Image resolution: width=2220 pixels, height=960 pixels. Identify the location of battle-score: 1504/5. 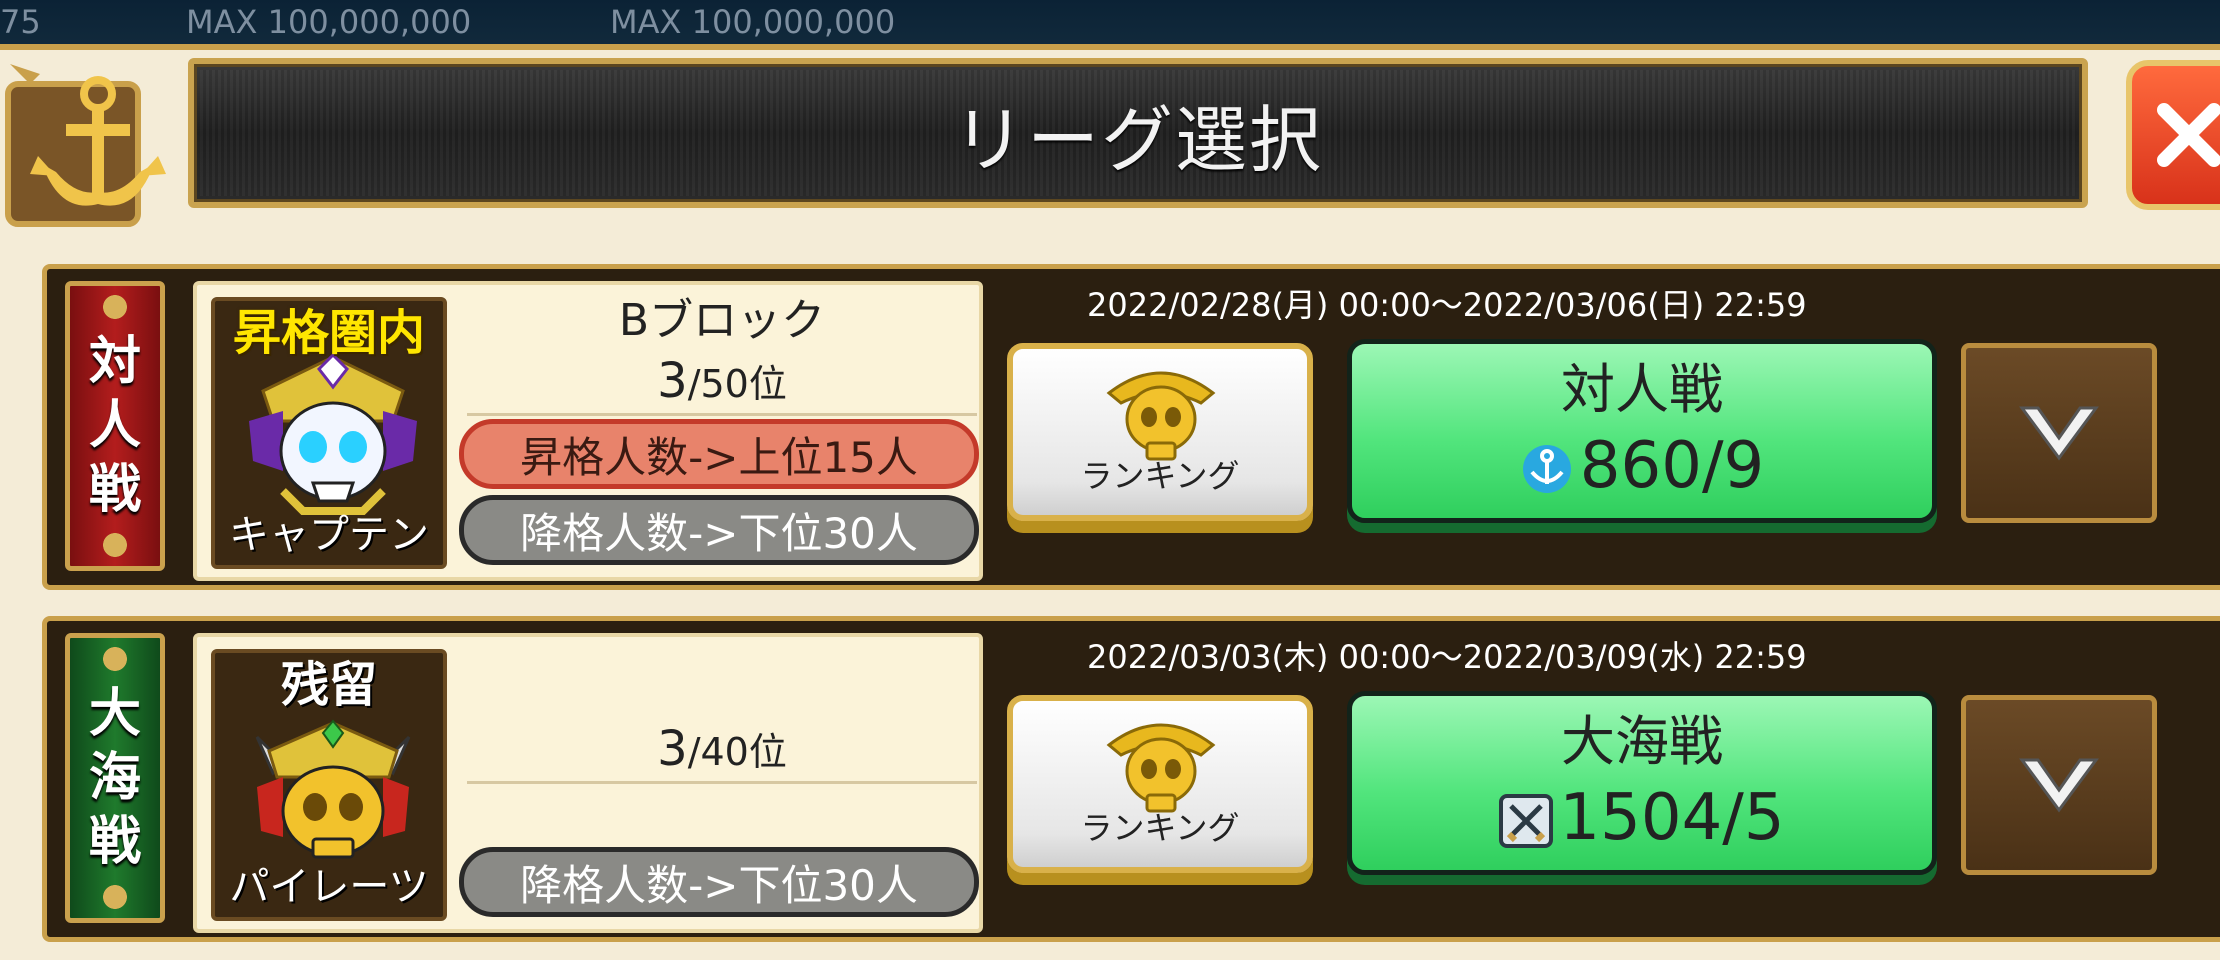
(1672, 818).